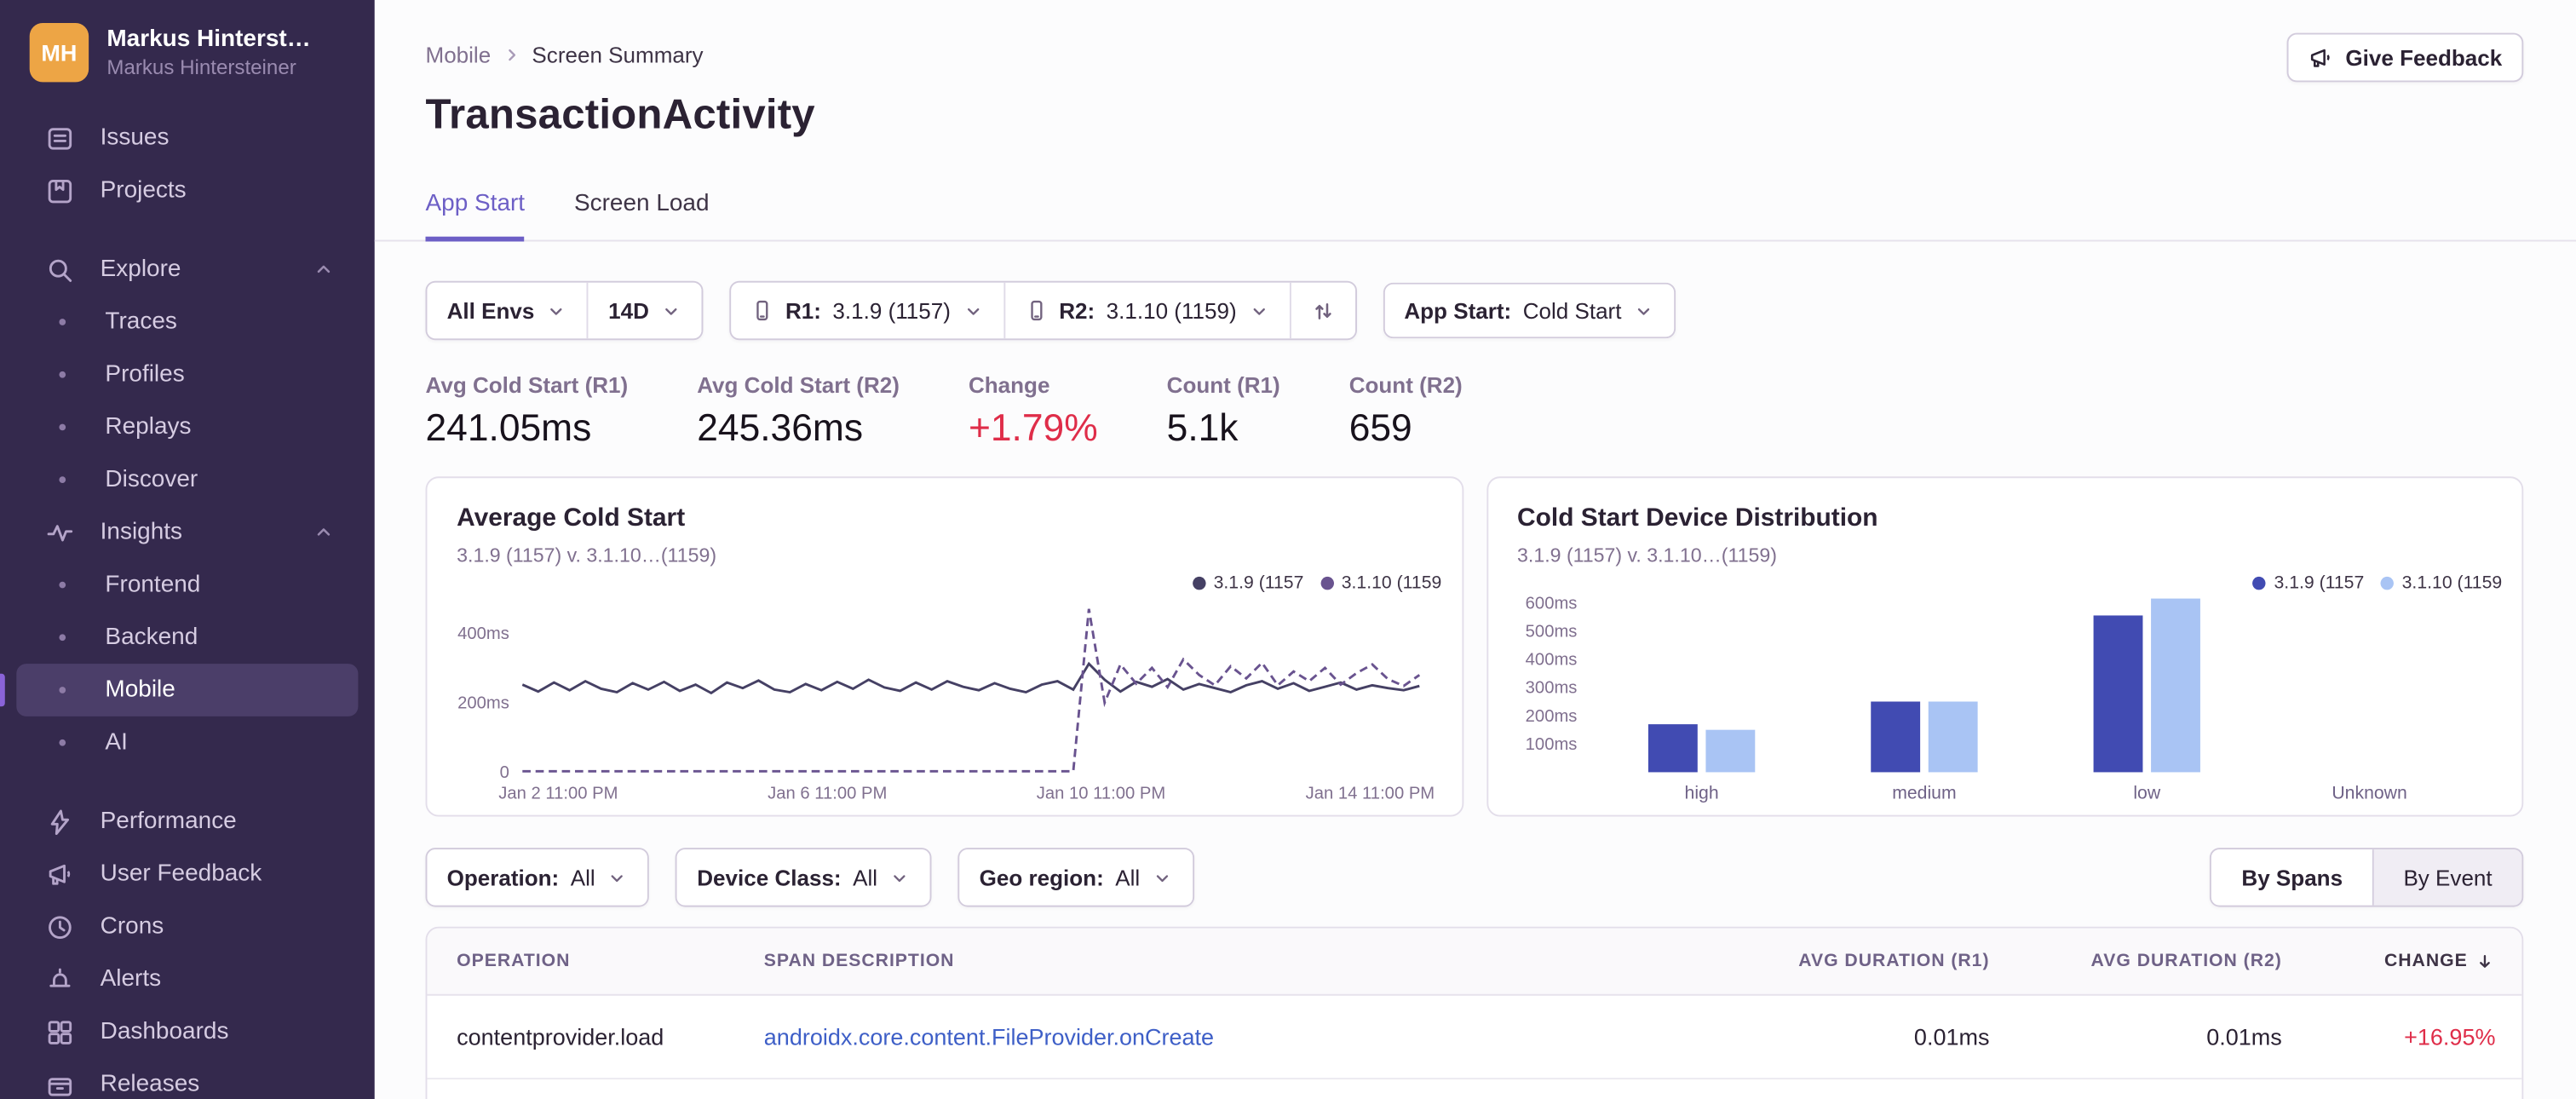 Image resolution: width=2576 pixels, height=1099 pixels. I want to click on release1-label: R1:, so click(803, 310).